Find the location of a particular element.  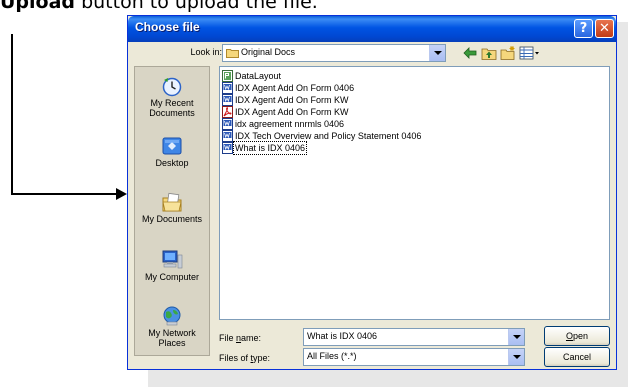

look-in-dropdown: Original Docs is located at coordinates (334, 53).